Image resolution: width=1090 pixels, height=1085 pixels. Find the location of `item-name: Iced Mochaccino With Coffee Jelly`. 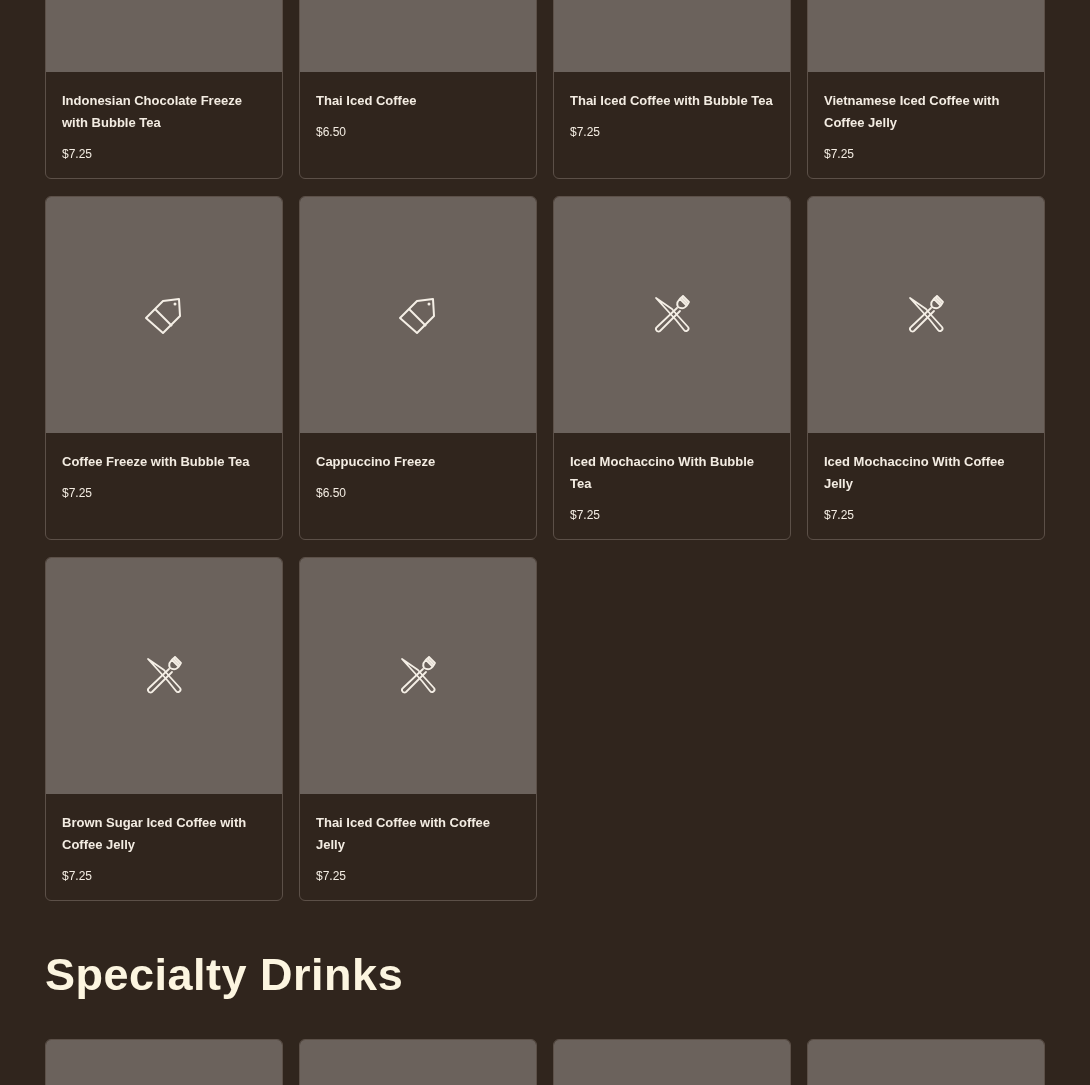

item-name: Iced Mochaccino With Coffee Jelly is located at coordinates (915, 473).